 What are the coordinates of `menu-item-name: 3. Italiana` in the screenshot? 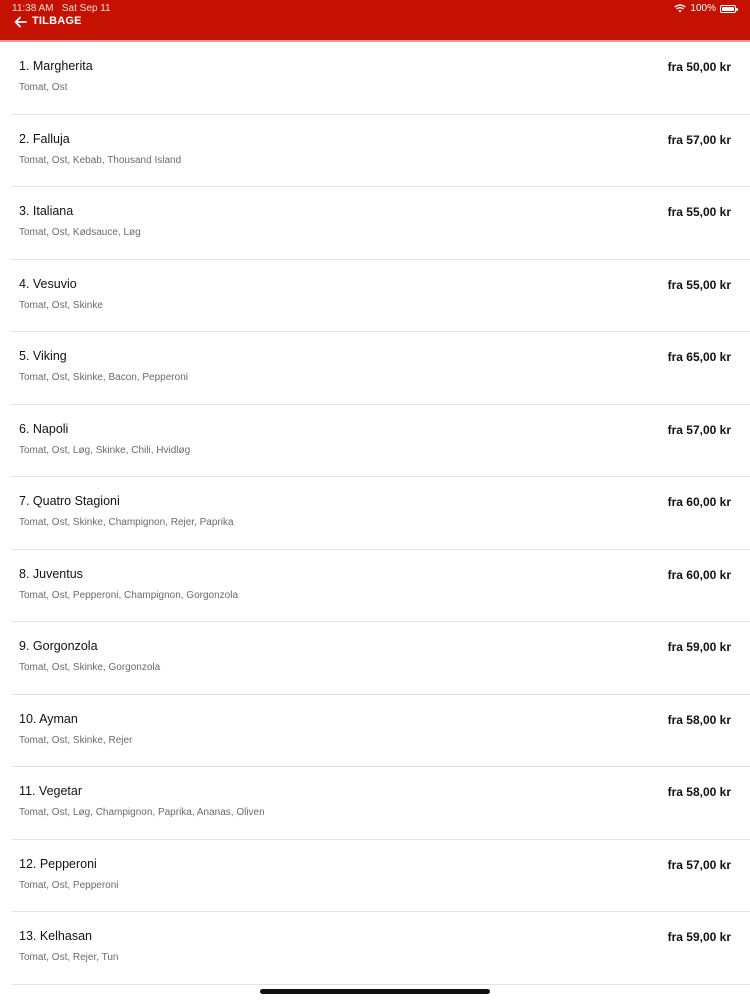 It's located at (46, 211).